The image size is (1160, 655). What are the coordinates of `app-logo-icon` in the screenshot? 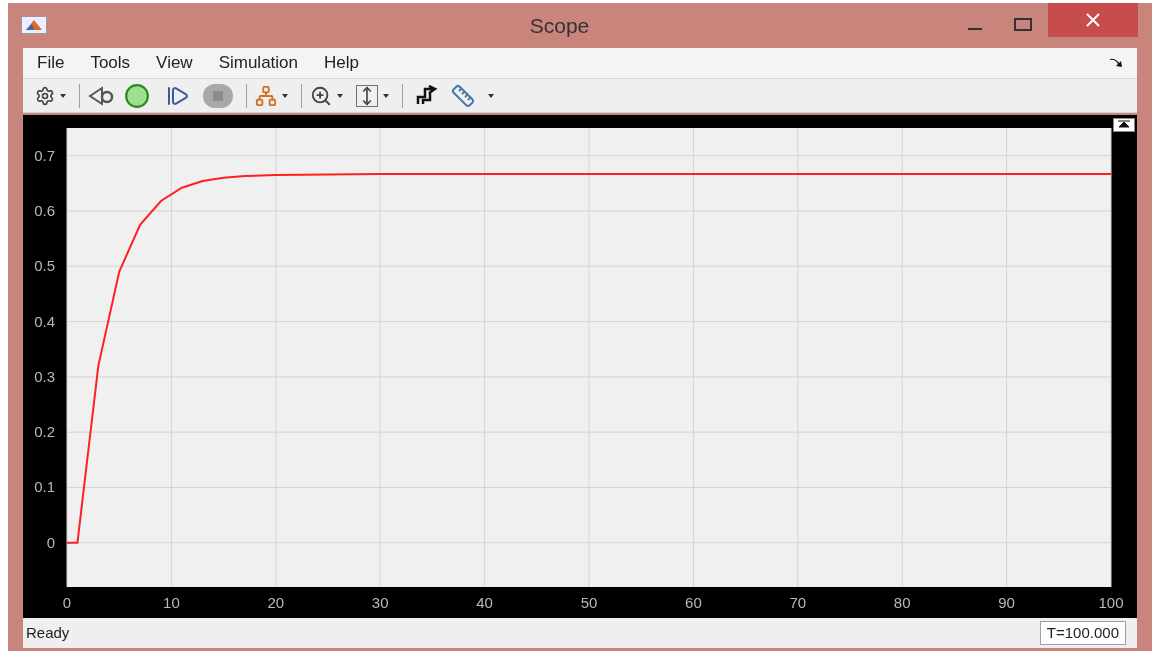 It's located at (34, 25).